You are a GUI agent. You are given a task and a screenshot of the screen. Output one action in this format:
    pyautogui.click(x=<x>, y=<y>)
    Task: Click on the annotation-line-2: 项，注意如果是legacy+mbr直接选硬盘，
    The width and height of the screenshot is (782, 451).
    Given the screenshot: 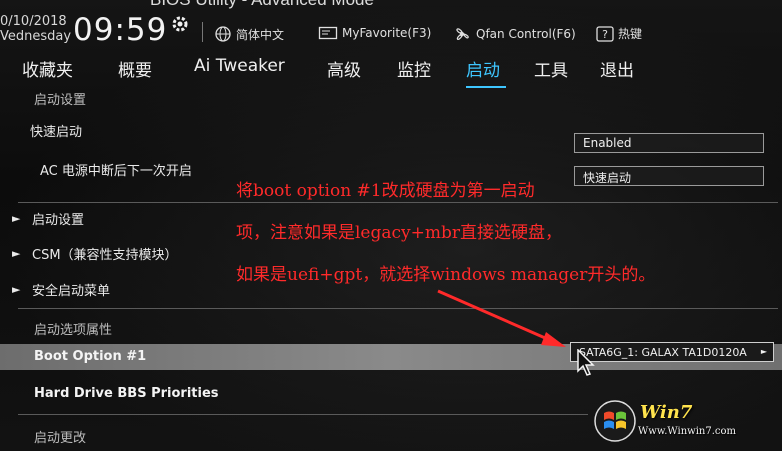 What is the action you would take?
    pyautogui.click(x=399, y=233)
    